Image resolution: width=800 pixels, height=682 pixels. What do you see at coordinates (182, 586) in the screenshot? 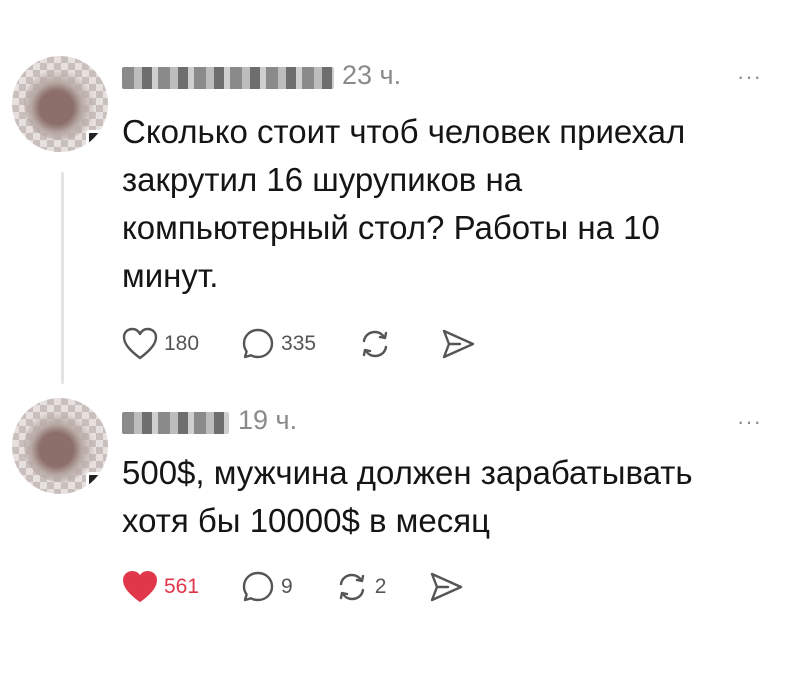
I see `like-count: 561` at bounding box center [182, 586].